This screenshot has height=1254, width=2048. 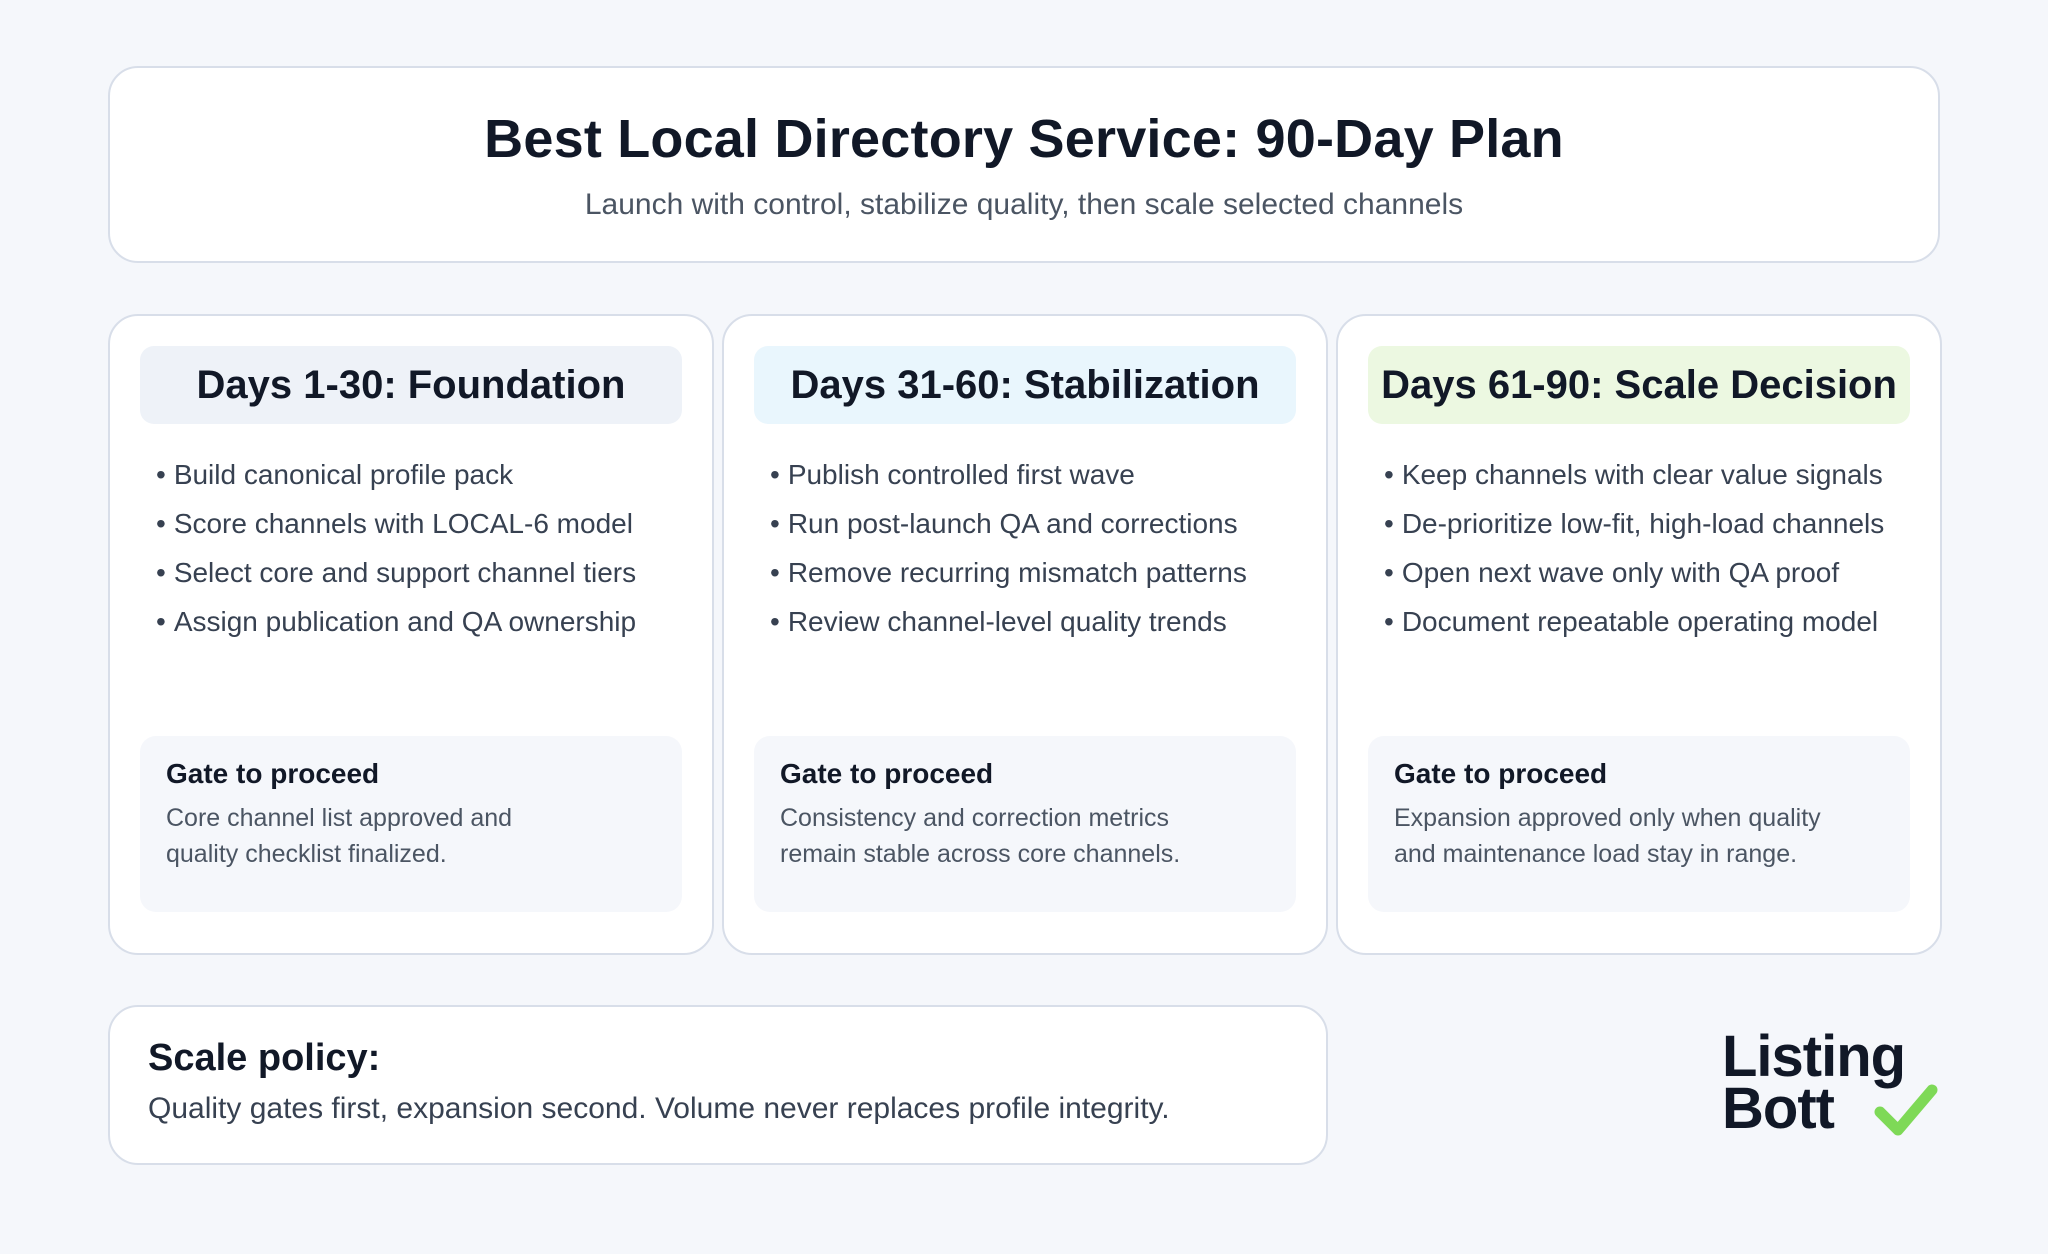 What do you see at coordinates (264, 1058) in the screenshot?
I see `policy-title: Scale policy:` at bounding box center [264, 1058].